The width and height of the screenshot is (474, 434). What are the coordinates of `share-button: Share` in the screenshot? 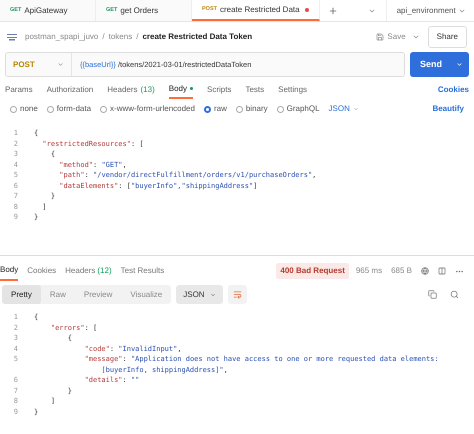 It's located at (447, 37).